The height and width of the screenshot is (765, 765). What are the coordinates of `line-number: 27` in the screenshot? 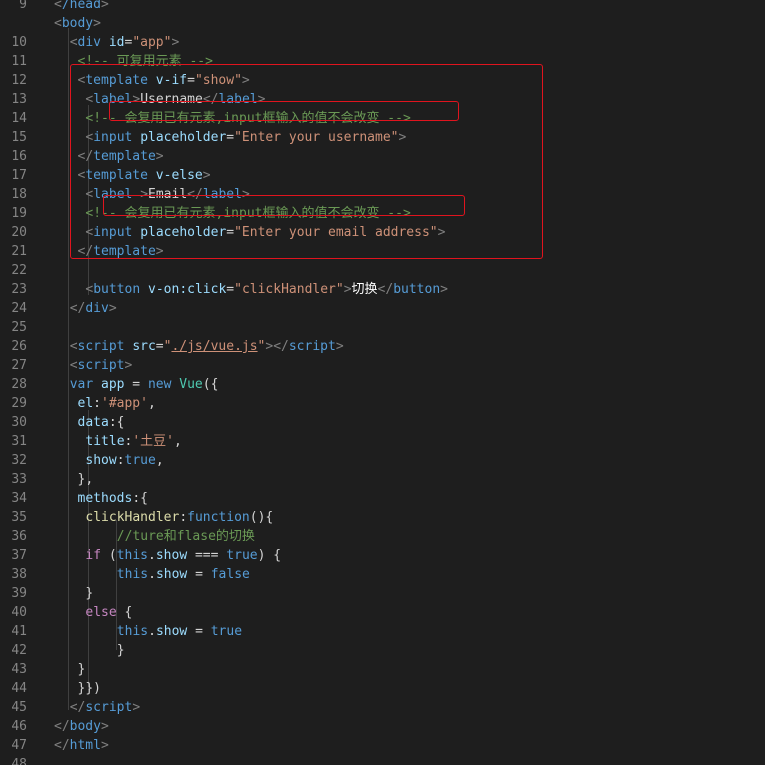 It's located at (19, 365).